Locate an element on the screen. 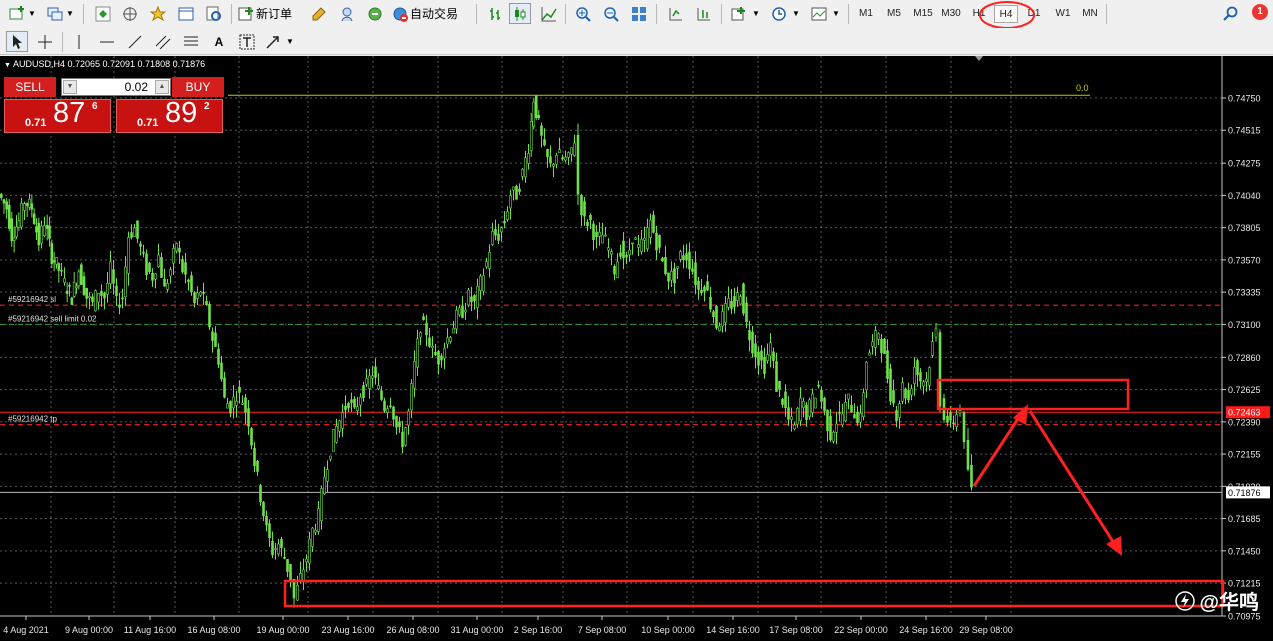  cursor-icon is located at coordinates (17, 41).